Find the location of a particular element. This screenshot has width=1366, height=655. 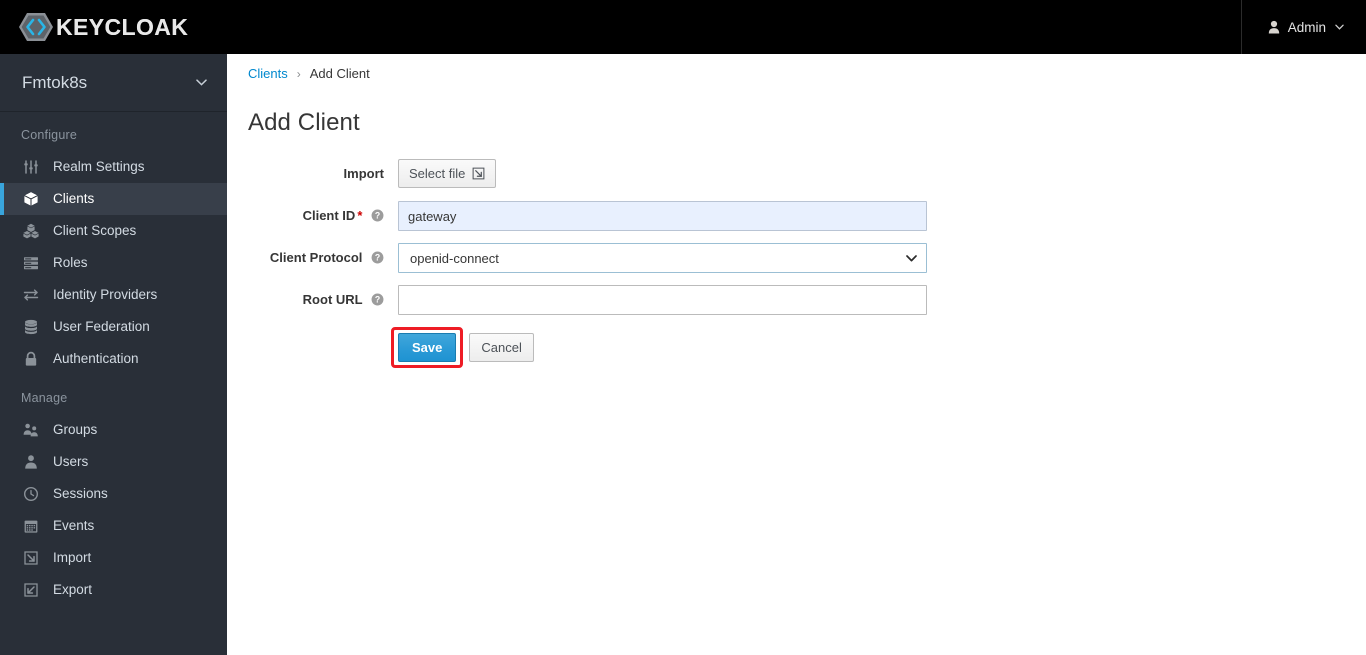

database-icon is located at coordinates (30, 327).